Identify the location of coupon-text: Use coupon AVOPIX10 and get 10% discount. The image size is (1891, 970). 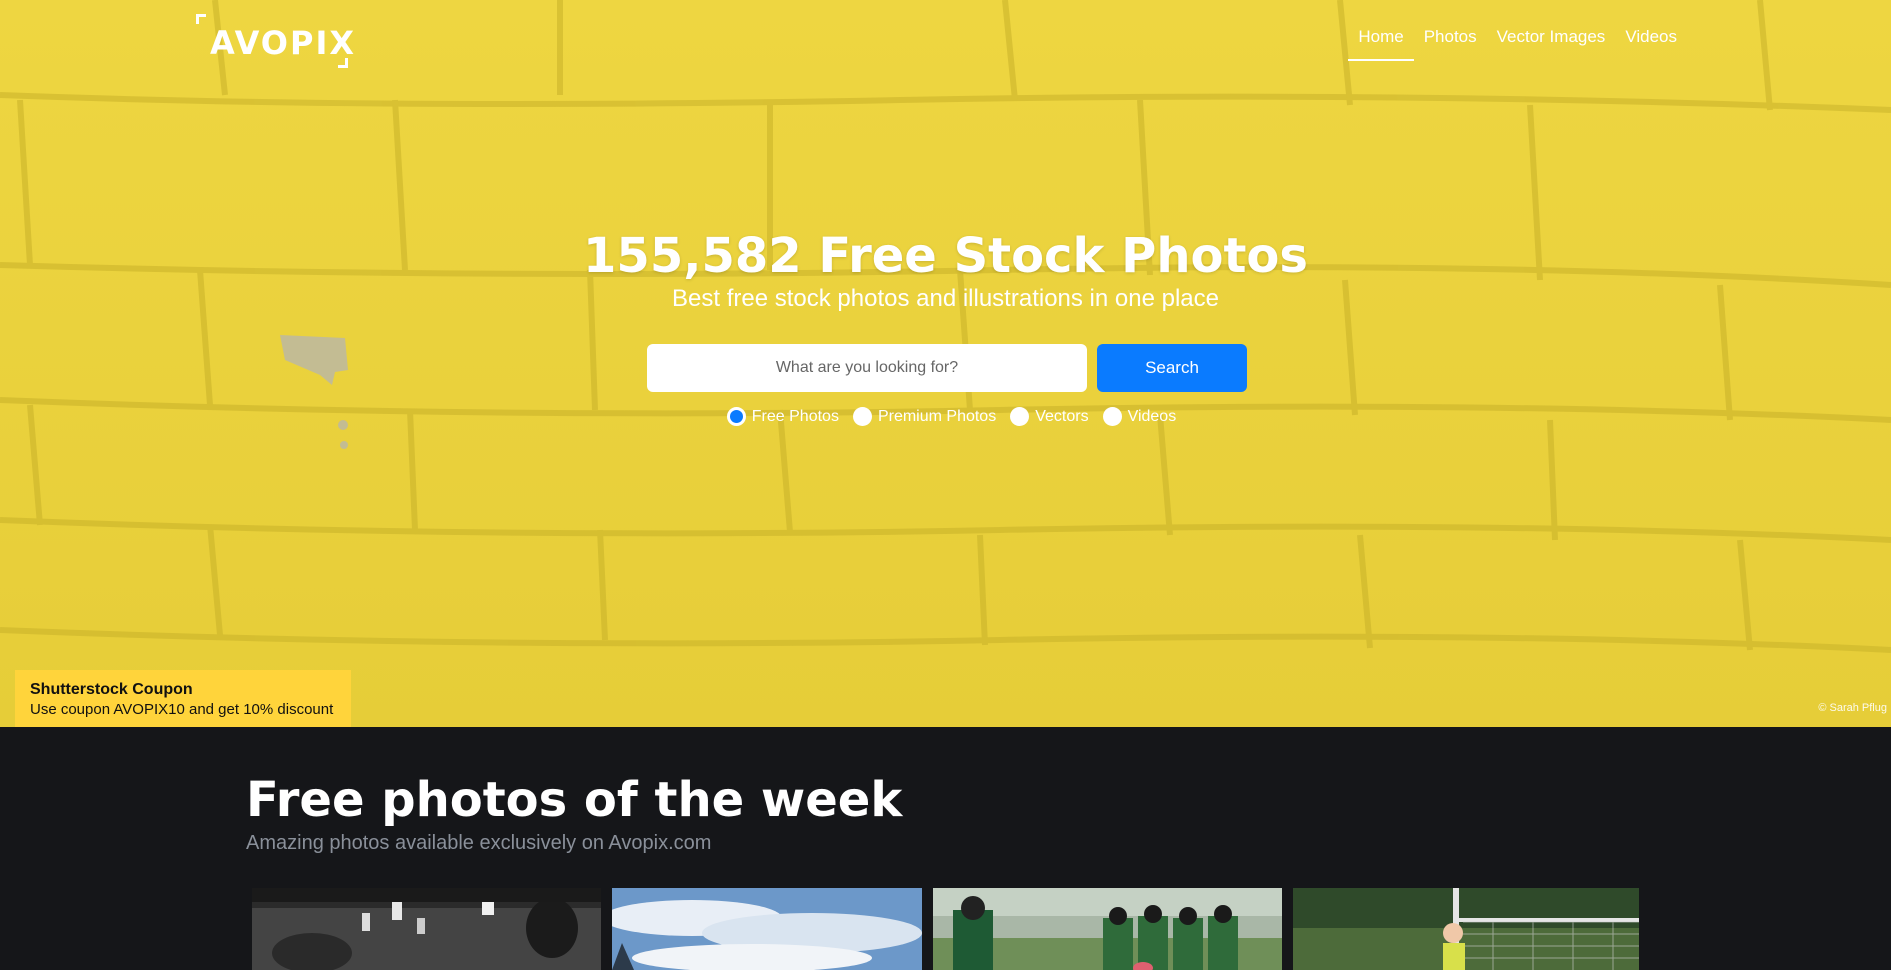
(182, 709).